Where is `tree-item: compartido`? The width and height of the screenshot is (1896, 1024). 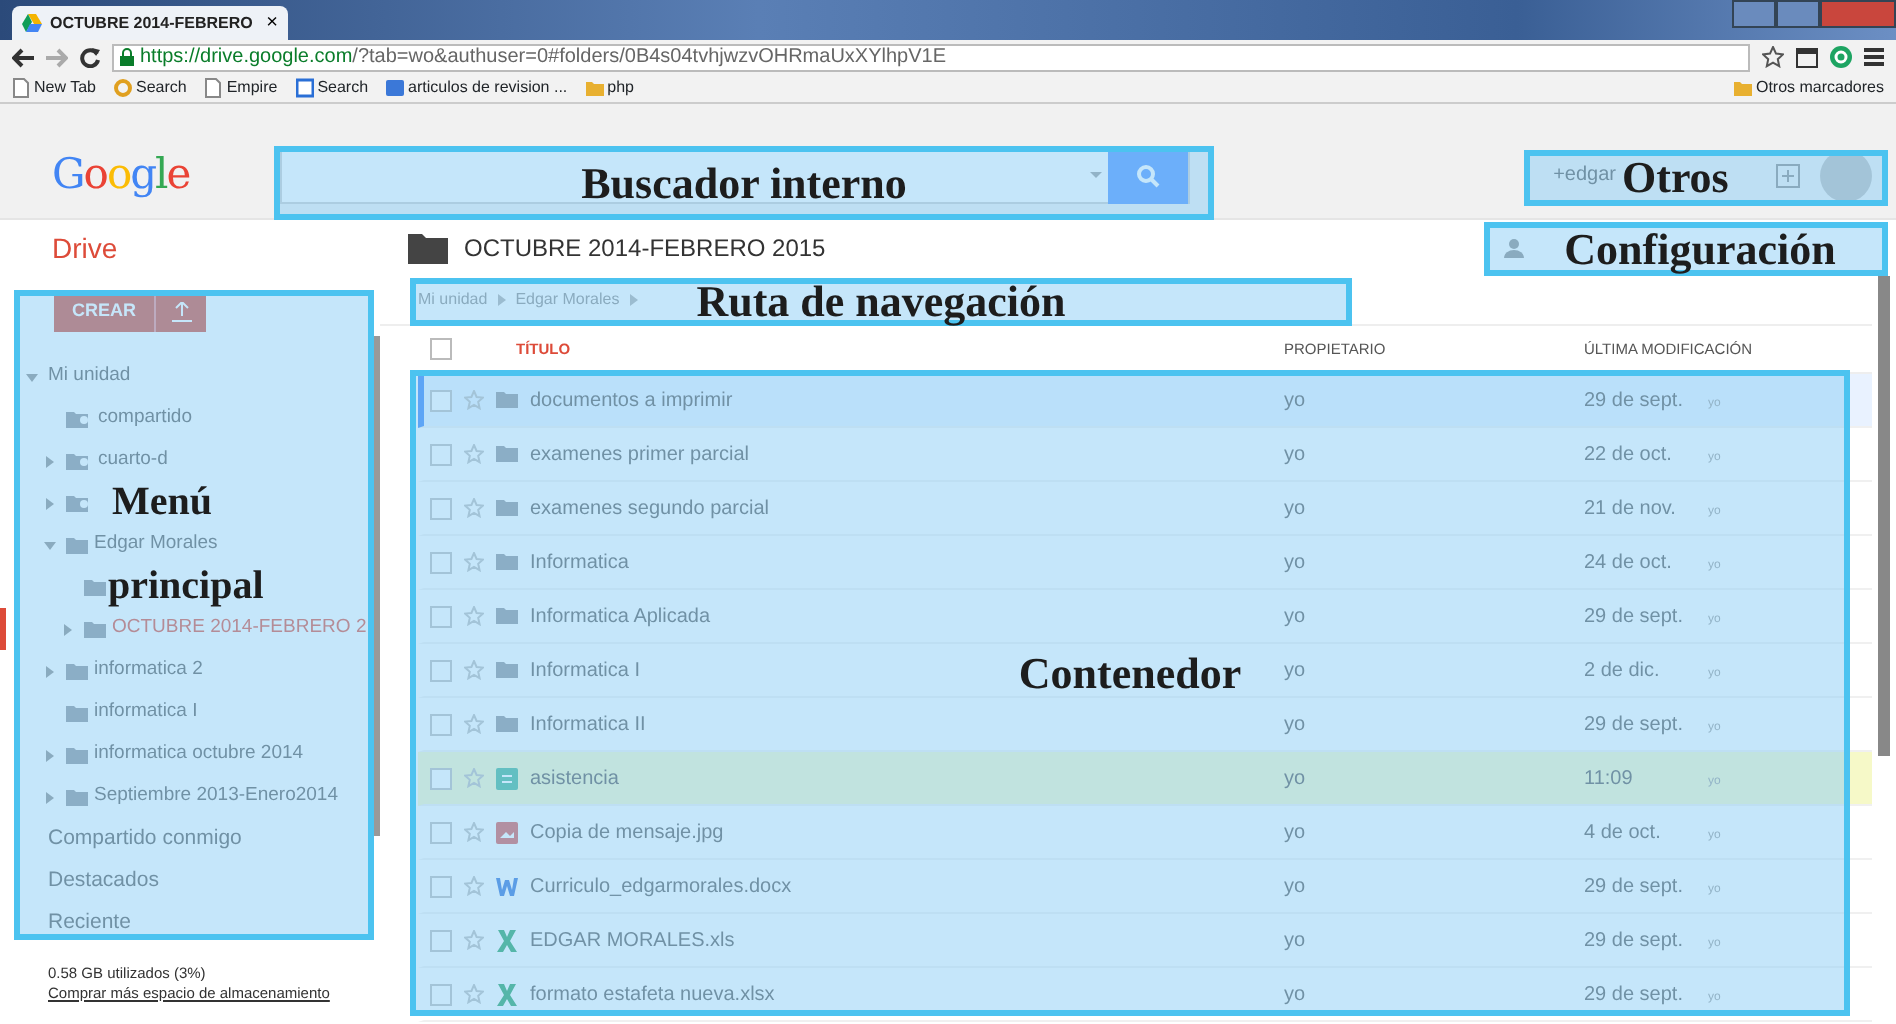 tree-item: compartido is located at coordinates (96, 419).